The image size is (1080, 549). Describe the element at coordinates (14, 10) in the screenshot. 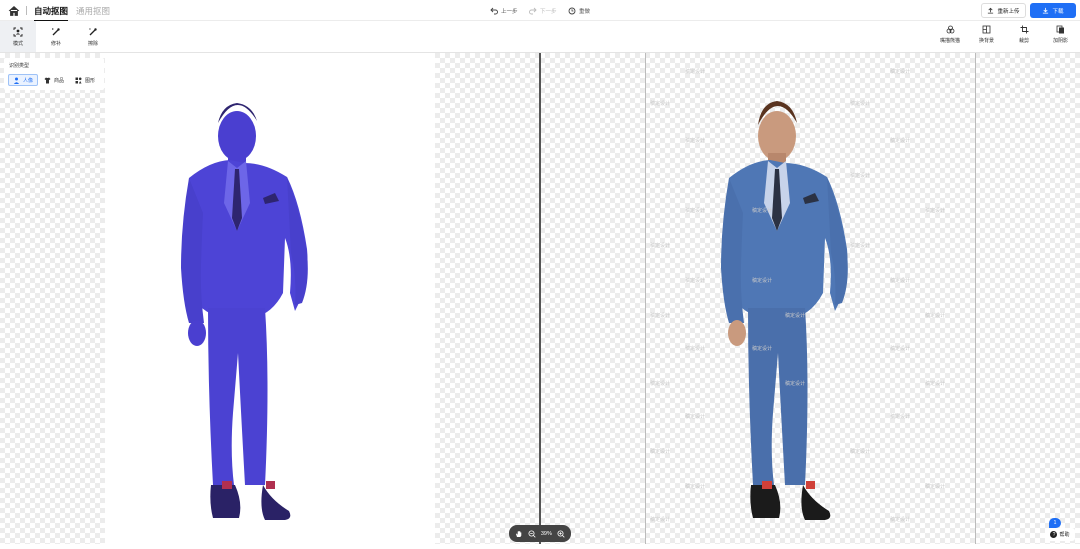

I see `home-icon` at that location.